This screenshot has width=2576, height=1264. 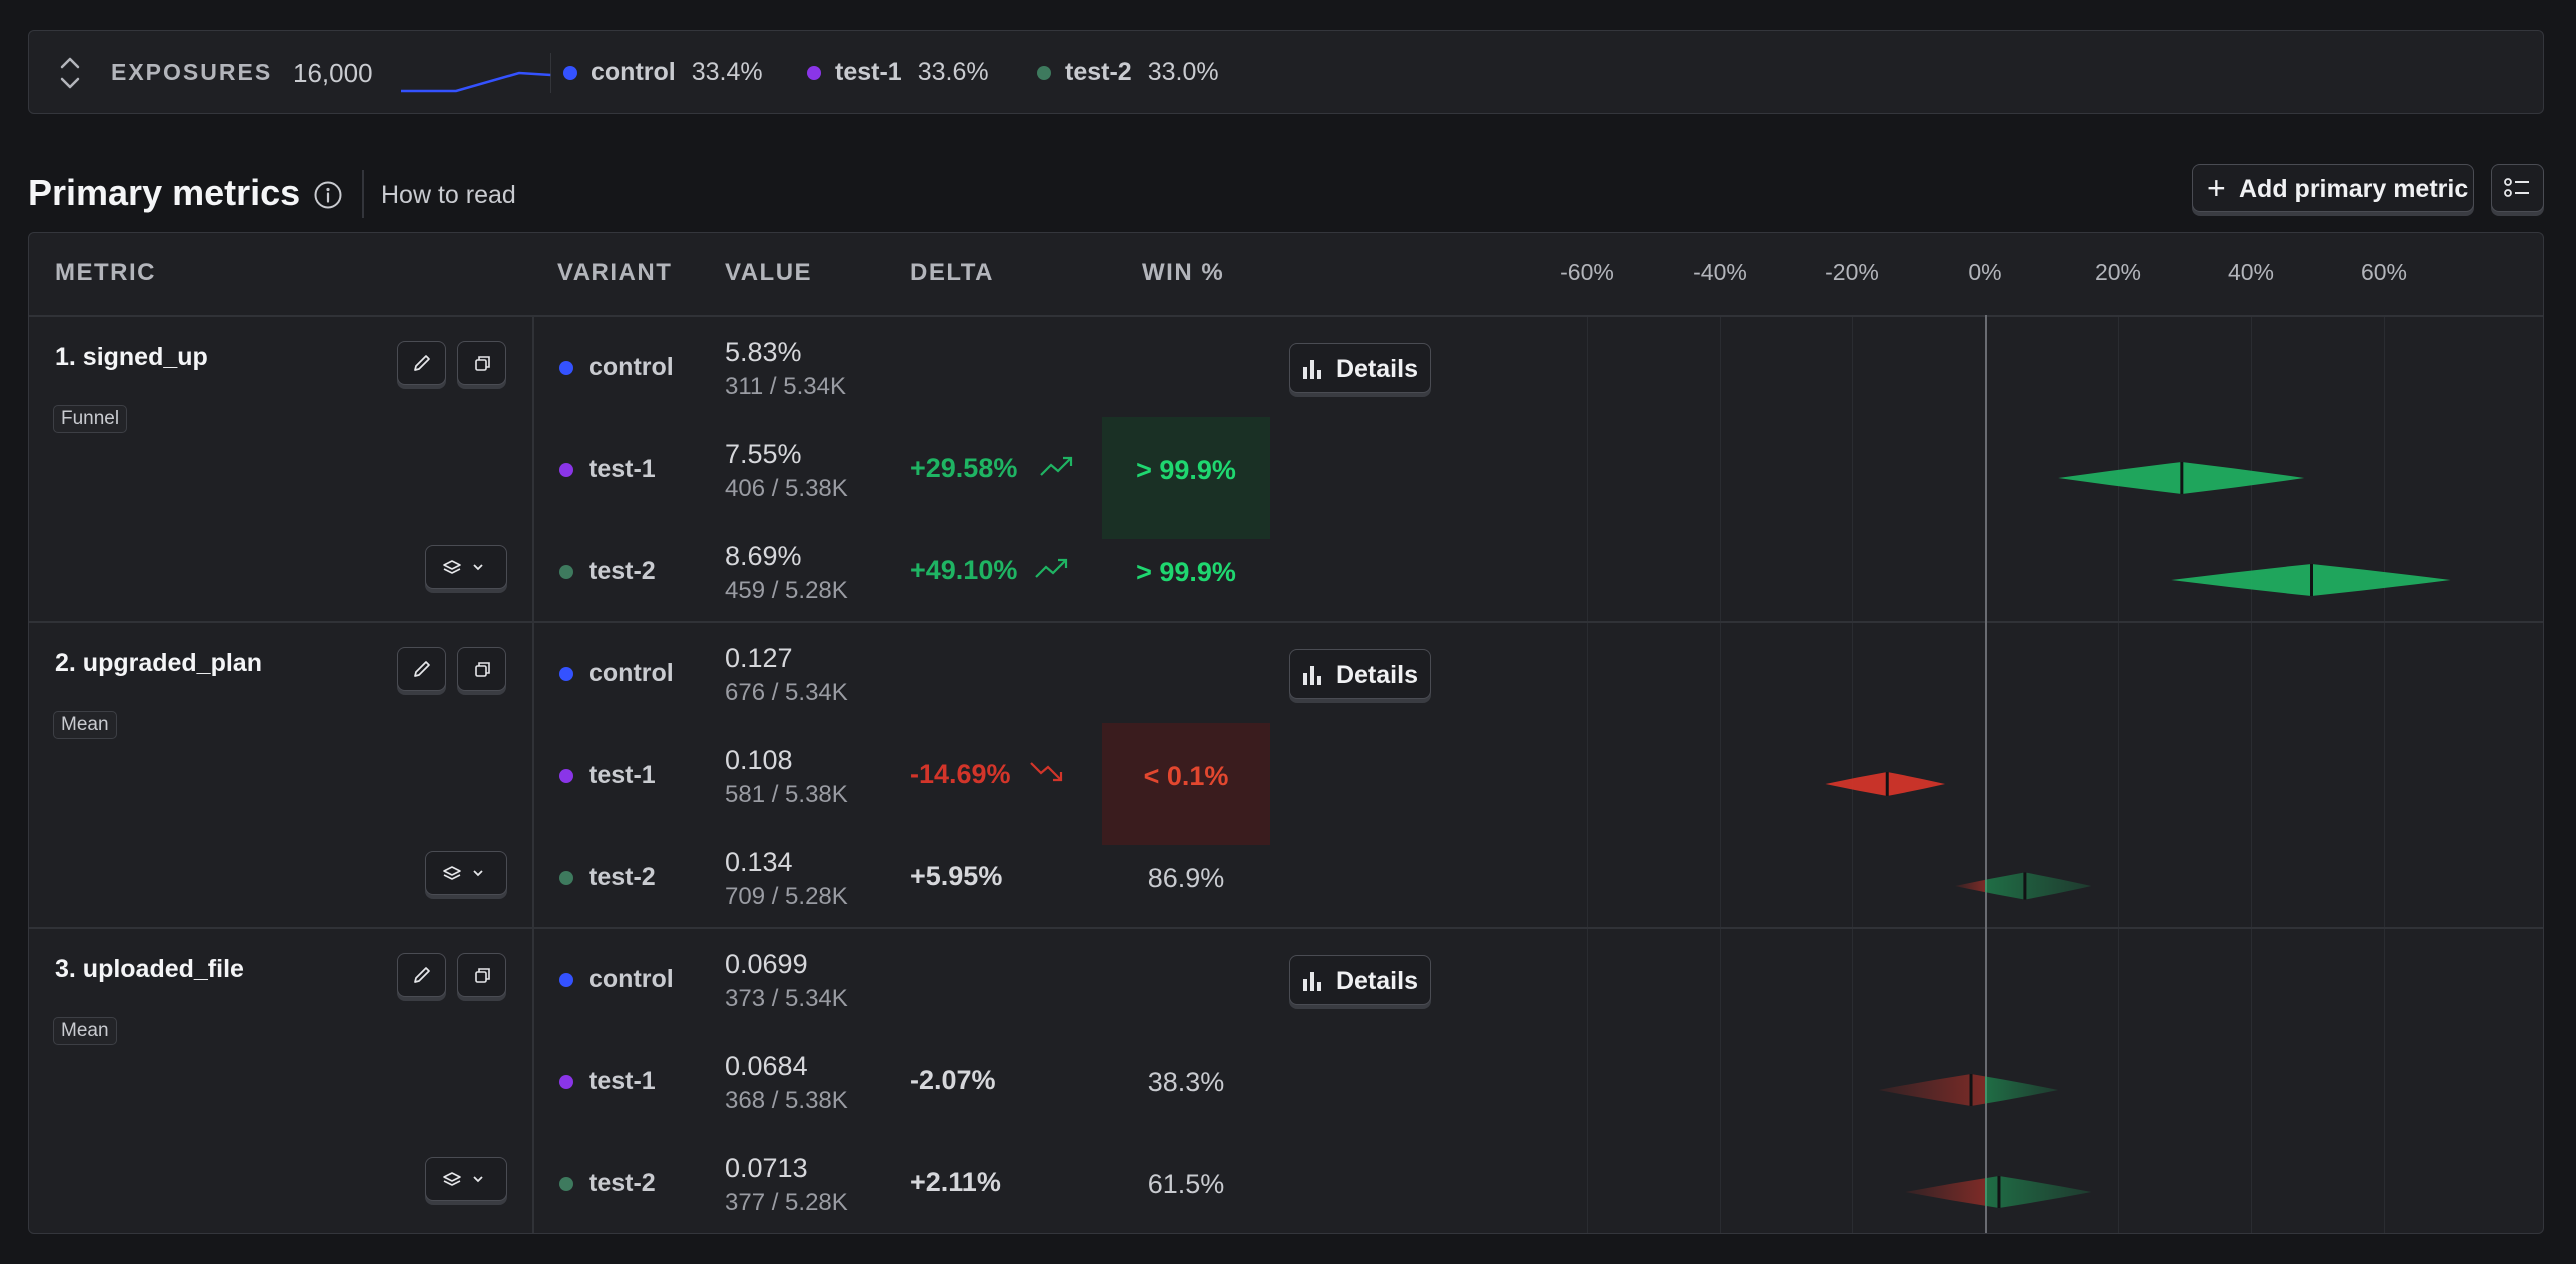 What do you see at coordinates (868, 72) in the screenshot?
I see `legend-variant-name: test-1` at bounding box center [868, 72].